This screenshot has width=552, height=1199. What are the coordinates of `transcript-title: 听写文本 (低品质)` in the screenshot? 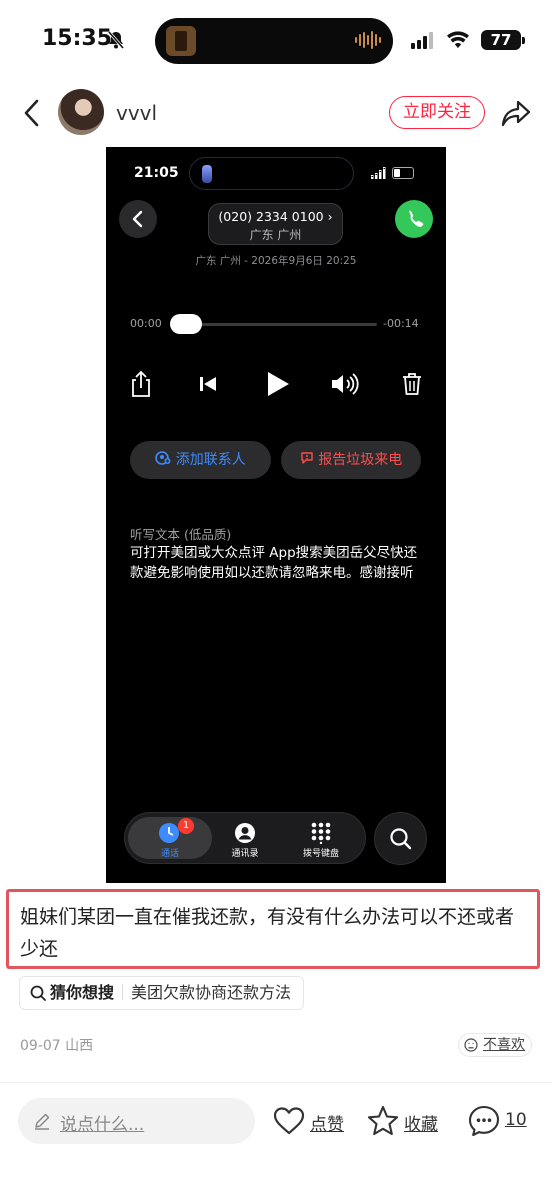 It's located at (181, 534).